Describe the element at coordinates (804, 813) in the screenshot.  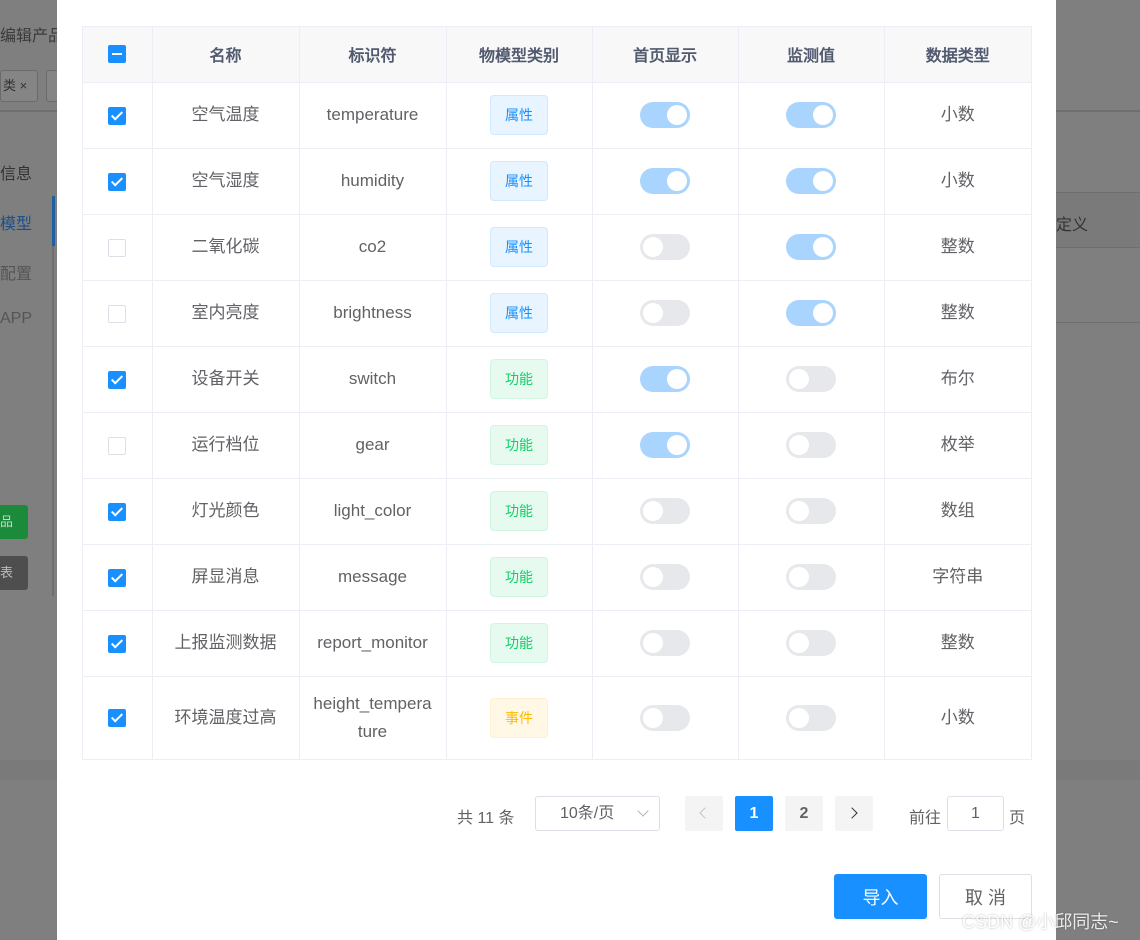
I see `page-button-2: 2` at that location.